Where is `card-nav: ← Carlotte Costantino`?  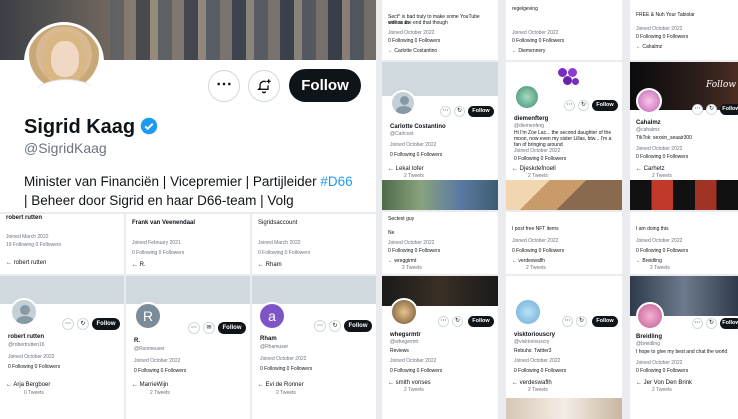 card-nav: ← Carlotte Costantino is located at coordinates (412, 51).